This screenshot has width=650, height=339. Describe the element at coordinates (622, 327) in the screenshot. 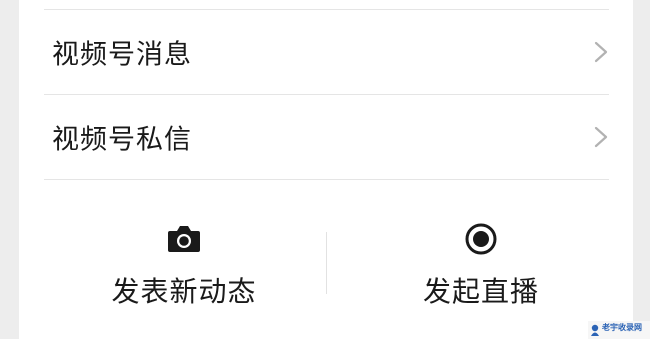

I see `watermark-text: 老宇收录网` at that location.